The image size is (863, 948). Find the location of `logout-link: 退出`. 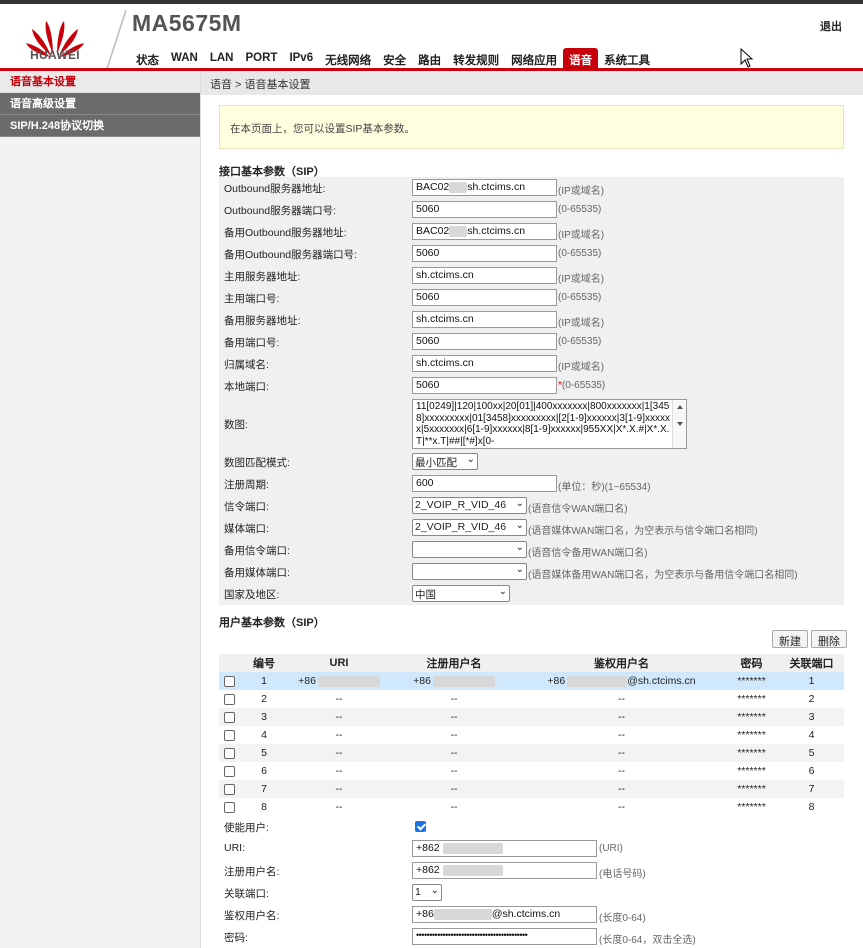

logout-link: 退出 is located at coordinates (831, 26).